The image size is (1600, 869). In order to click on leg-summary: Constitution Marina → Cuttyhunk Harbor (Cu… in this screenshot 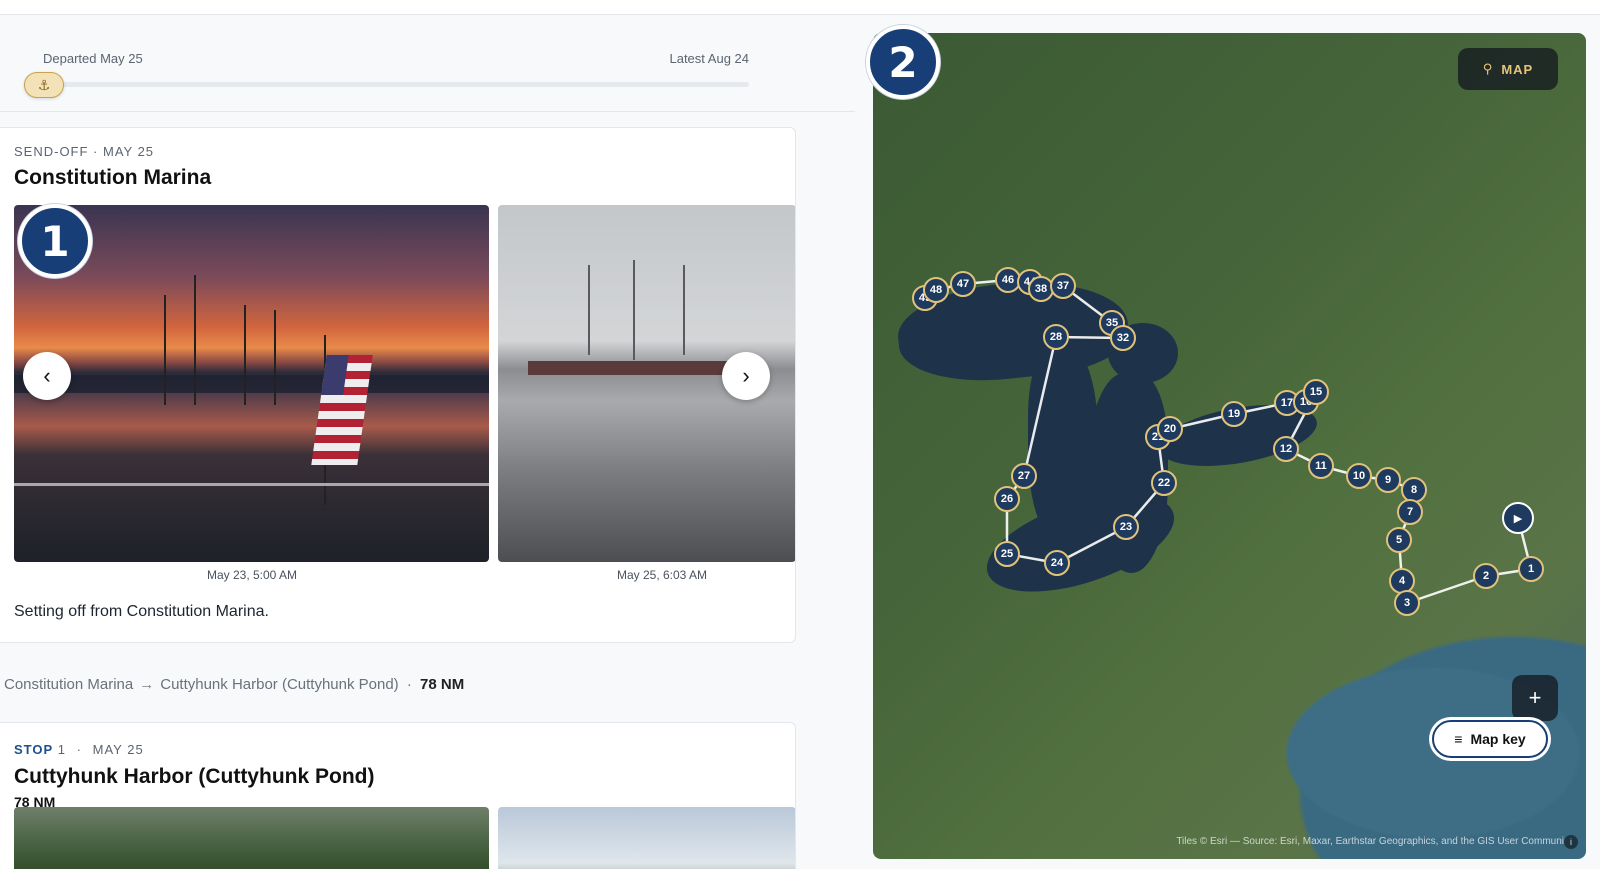, I will do `click(234, 684)`.